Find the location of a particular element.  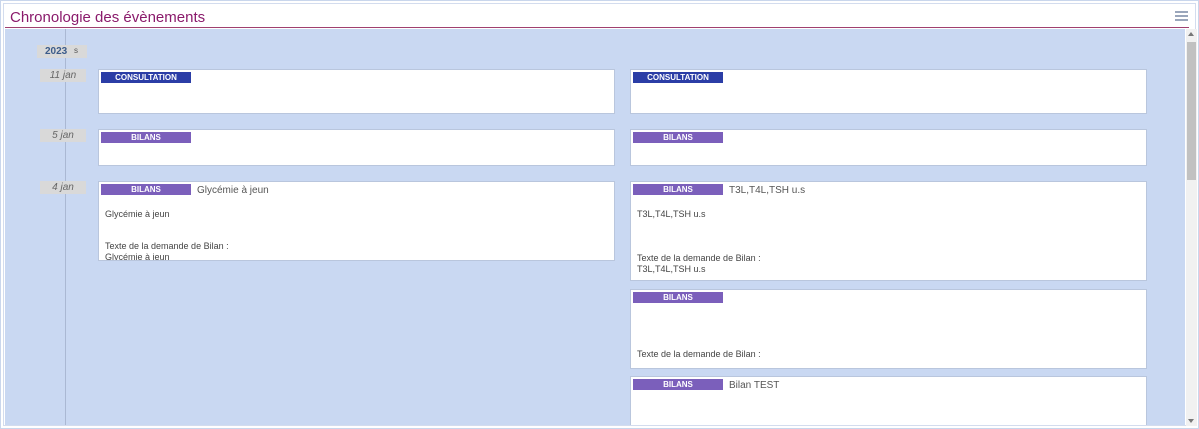

panel-header: Chronologie des évènements is located at coordinates (598, 17).